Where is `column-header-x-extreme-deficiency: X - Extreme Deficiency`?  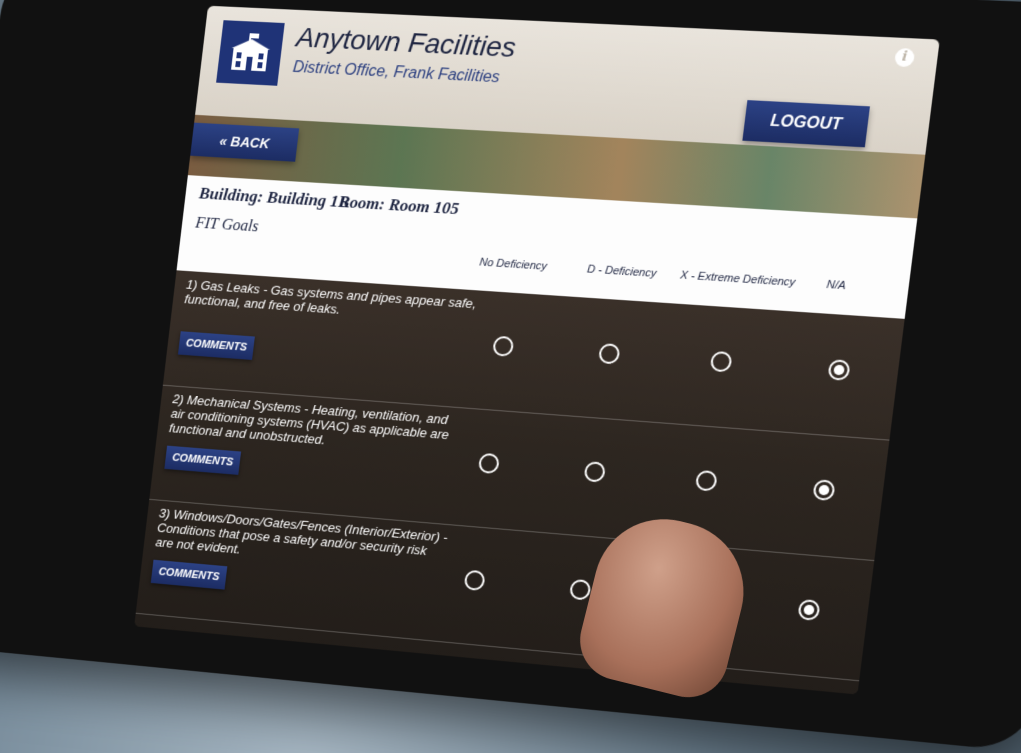
column-header-x-extreme-deficiency: X - Extreme Deficiency is located at coordinates (738, 279).